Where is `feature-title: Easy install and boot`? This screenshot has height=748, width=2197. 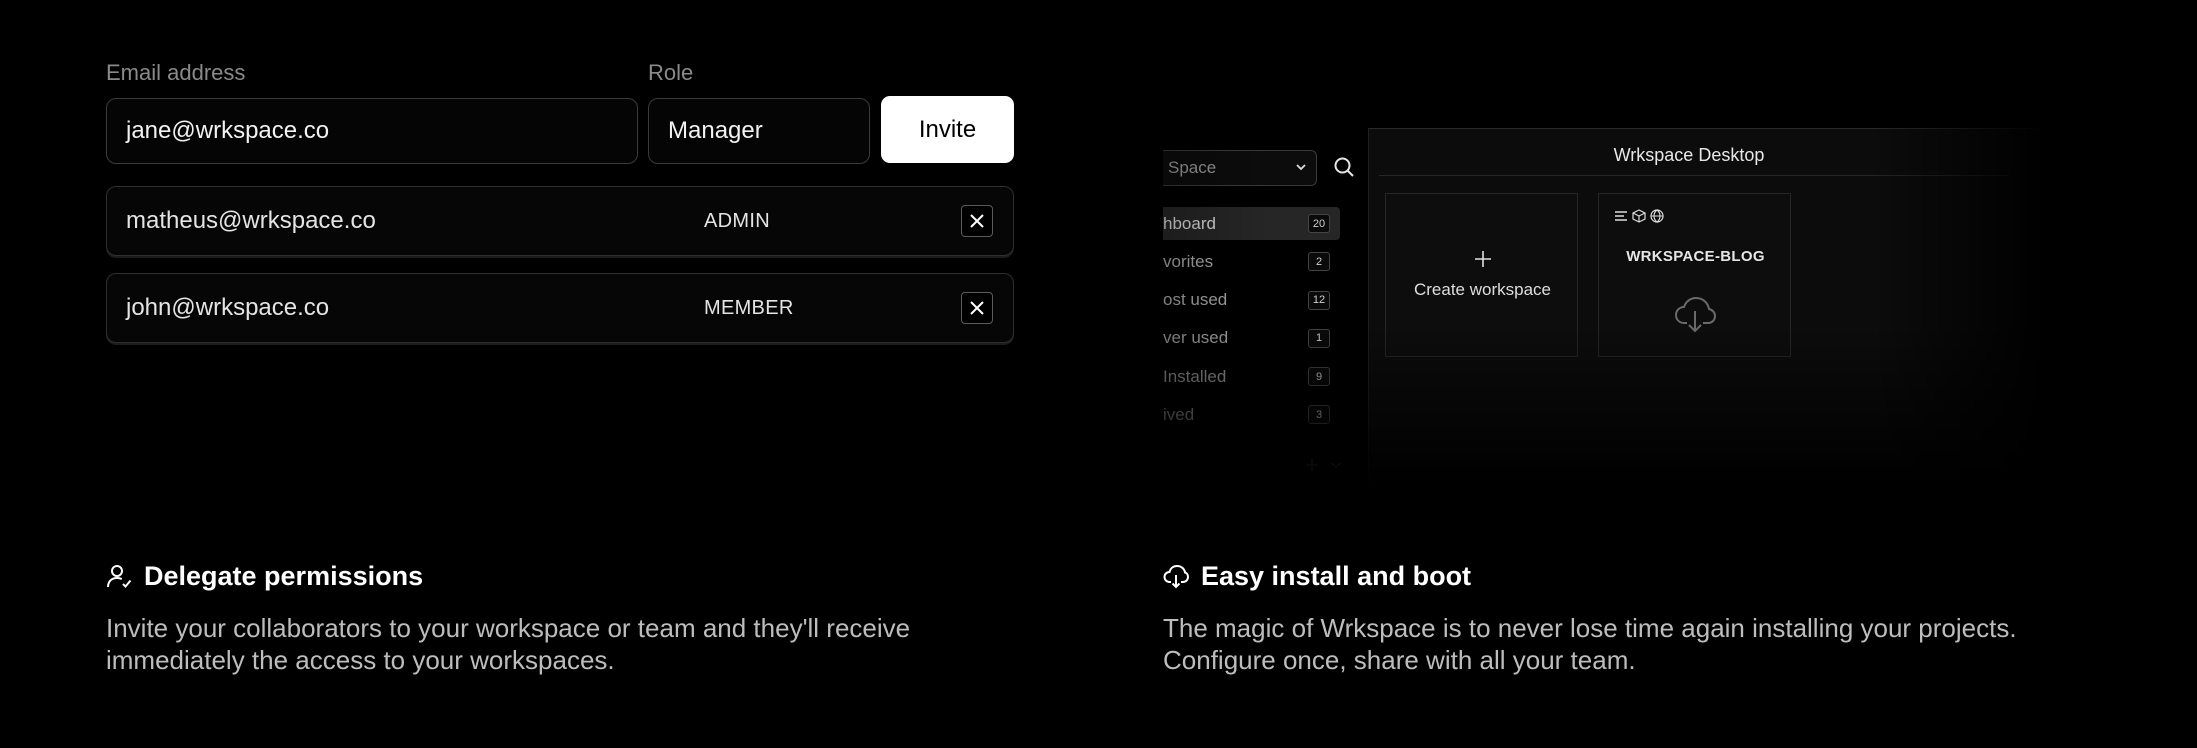 feature-title: Easy install and boot is located at coordinates (1336, 575).